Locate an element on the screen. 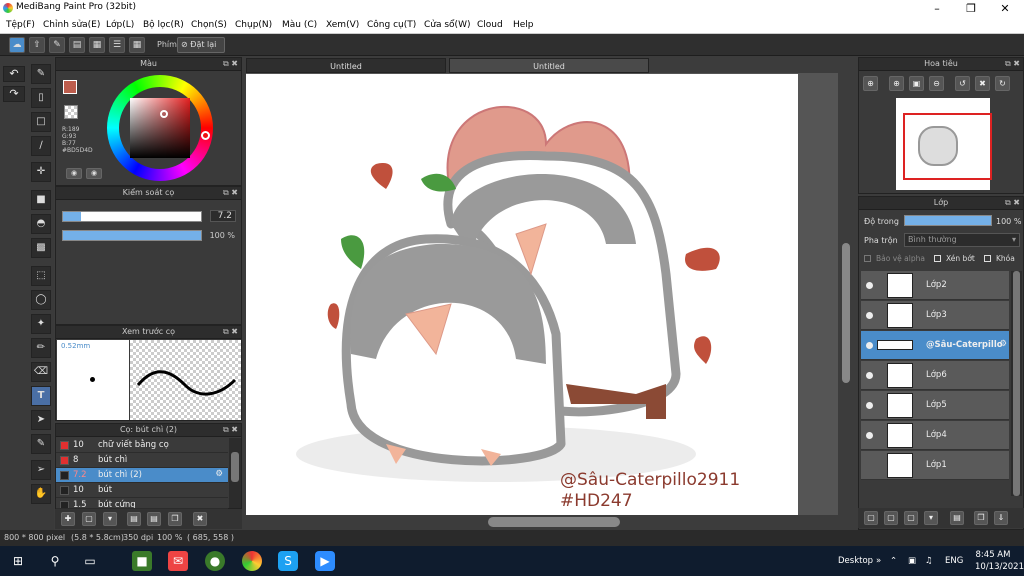  bucket-tool-icon: ◓ is located at coordinates (41, 224).